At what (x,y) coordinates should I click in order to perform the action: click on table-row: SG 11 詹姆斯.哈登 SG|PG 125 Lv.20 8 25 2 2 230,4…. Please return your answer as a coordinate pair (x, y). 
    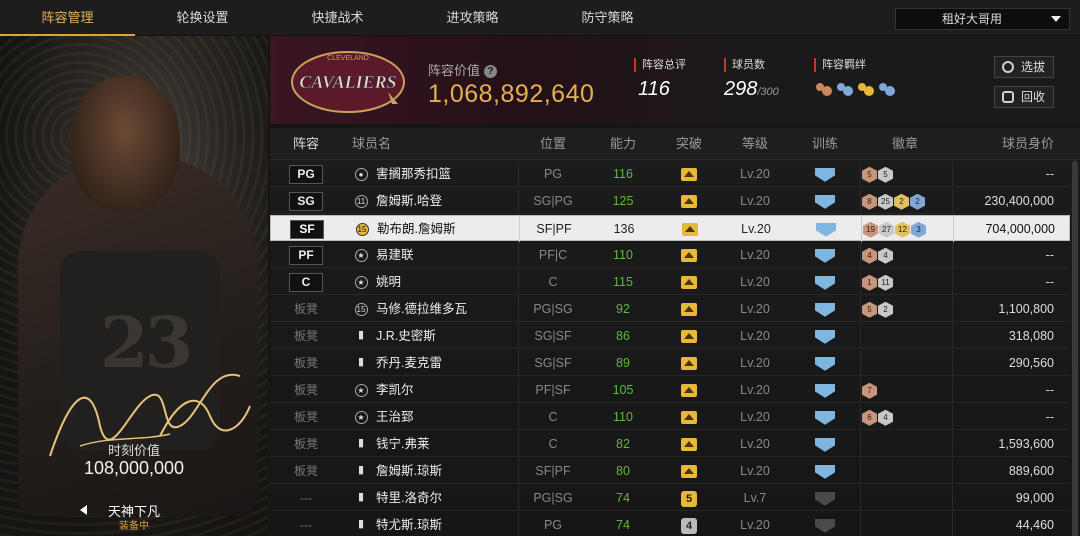
    Looking at the image, I should click on (670, 201).